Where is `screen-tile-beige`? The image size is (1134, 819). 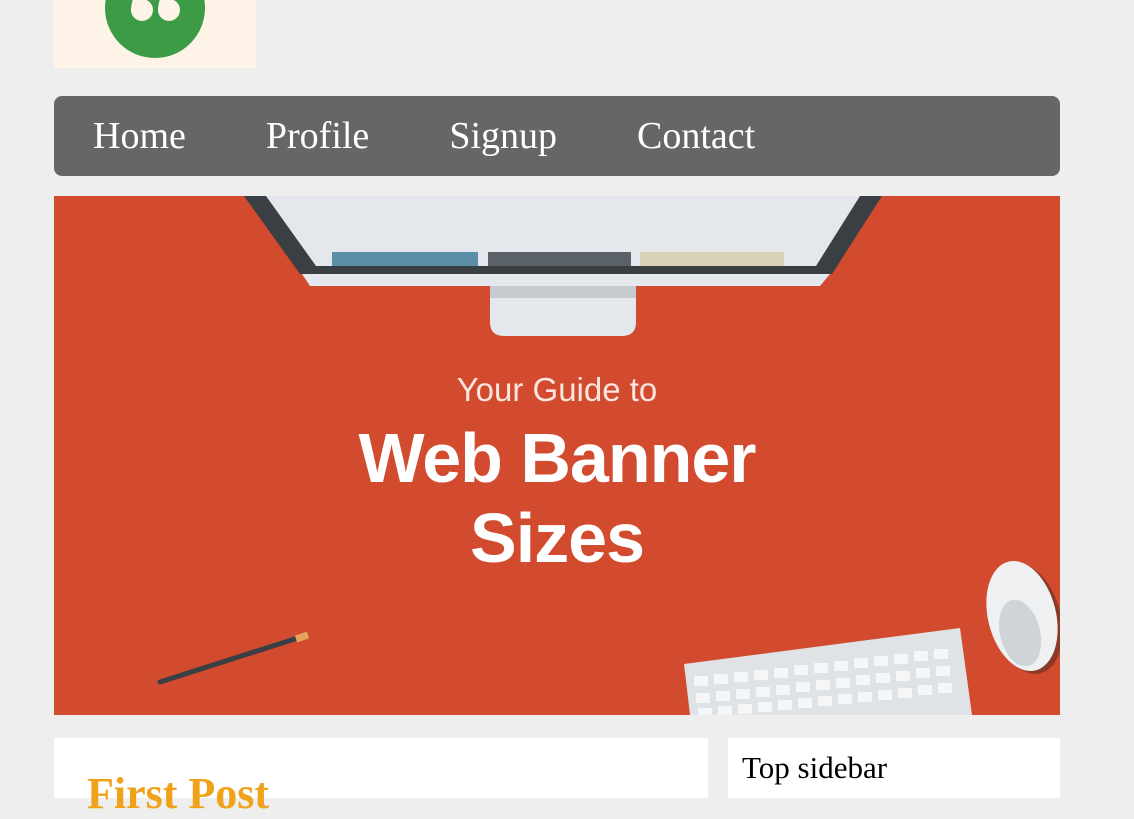
screen-tile-beige is located at coordinates (712, 259).